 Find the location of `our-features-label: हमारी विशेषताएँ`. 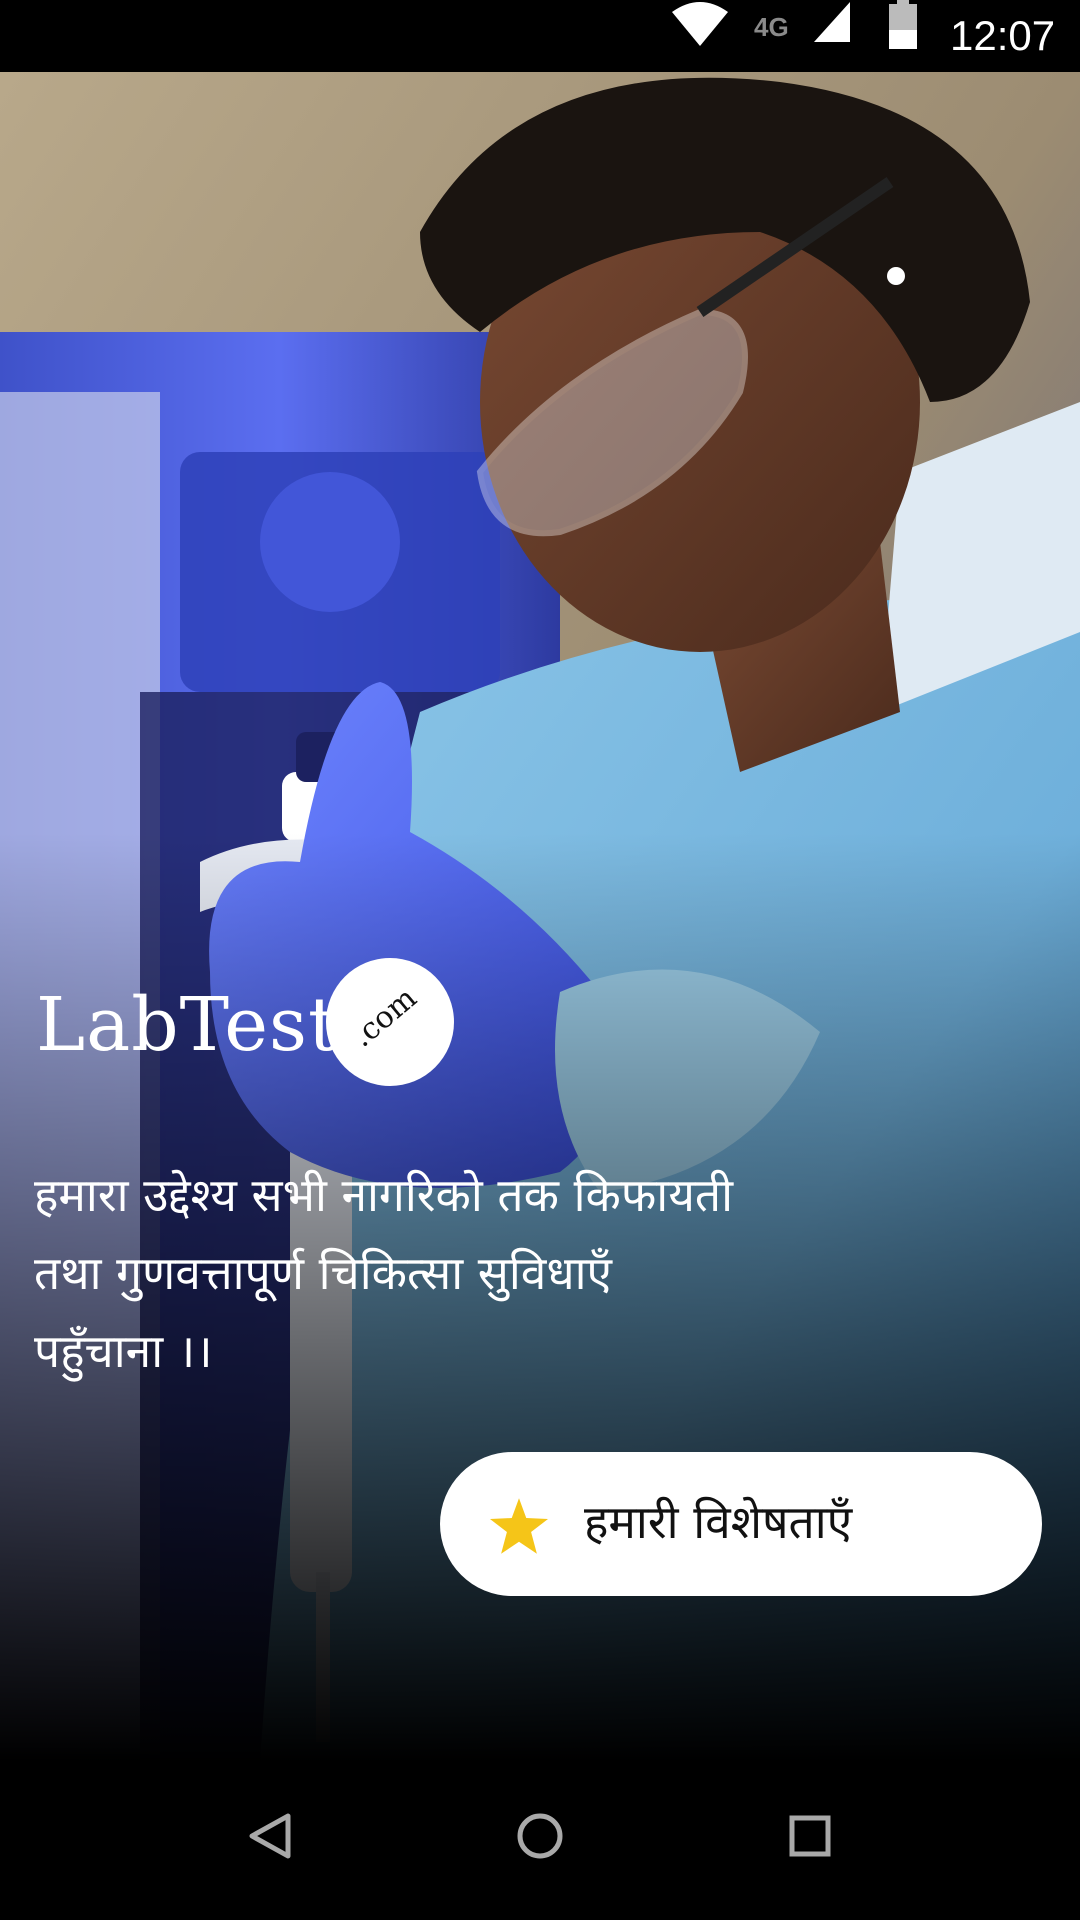

our-features-label: हमारी विशेषताएँ is located at coordinates (718, 1522).